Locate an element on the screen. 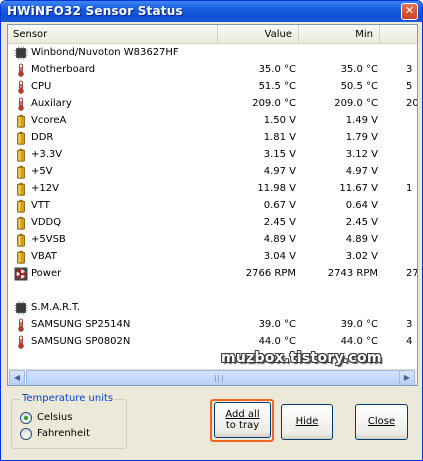 Image resolution: width=423 pixels, height=461 pixels. sensor-name: Motherboard is located at coordinates (63, 69).